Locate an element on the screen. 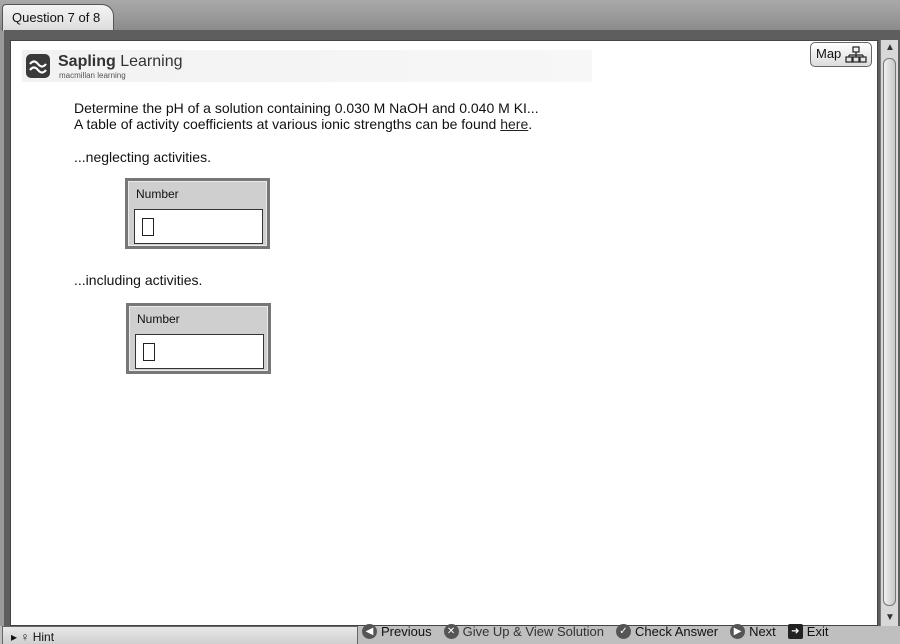 The image size is (900, 644). part-1-label: ...neglecting activities. is located at coordinates (142, 157).